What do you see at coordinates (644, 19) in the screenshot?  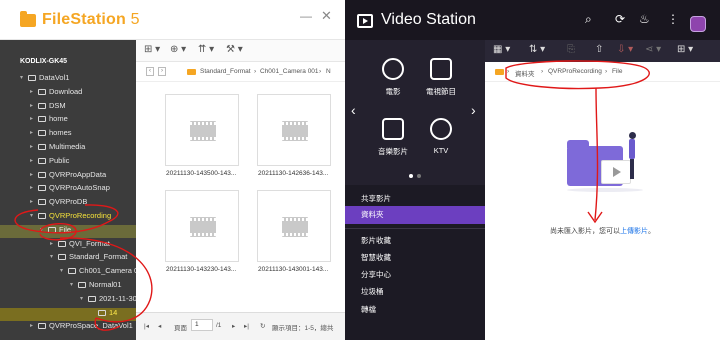 I see `media-icon: ♨` at bounding box center [644, 19].